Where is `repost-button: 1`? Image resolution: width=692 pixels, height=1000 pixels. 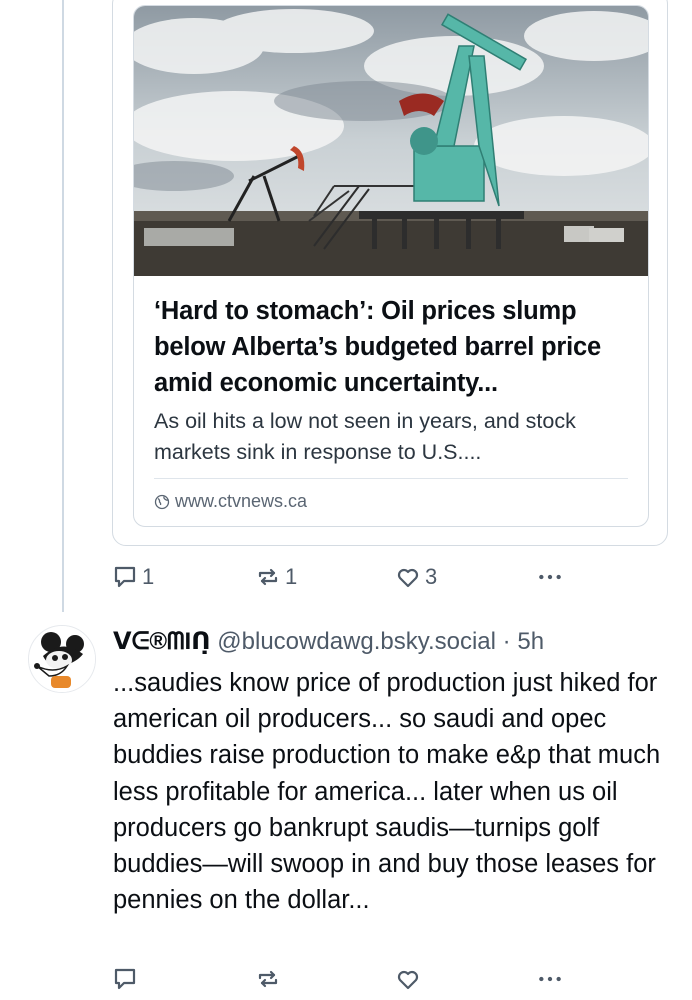
repost-button: 1 is located at coordinates (276, 577).